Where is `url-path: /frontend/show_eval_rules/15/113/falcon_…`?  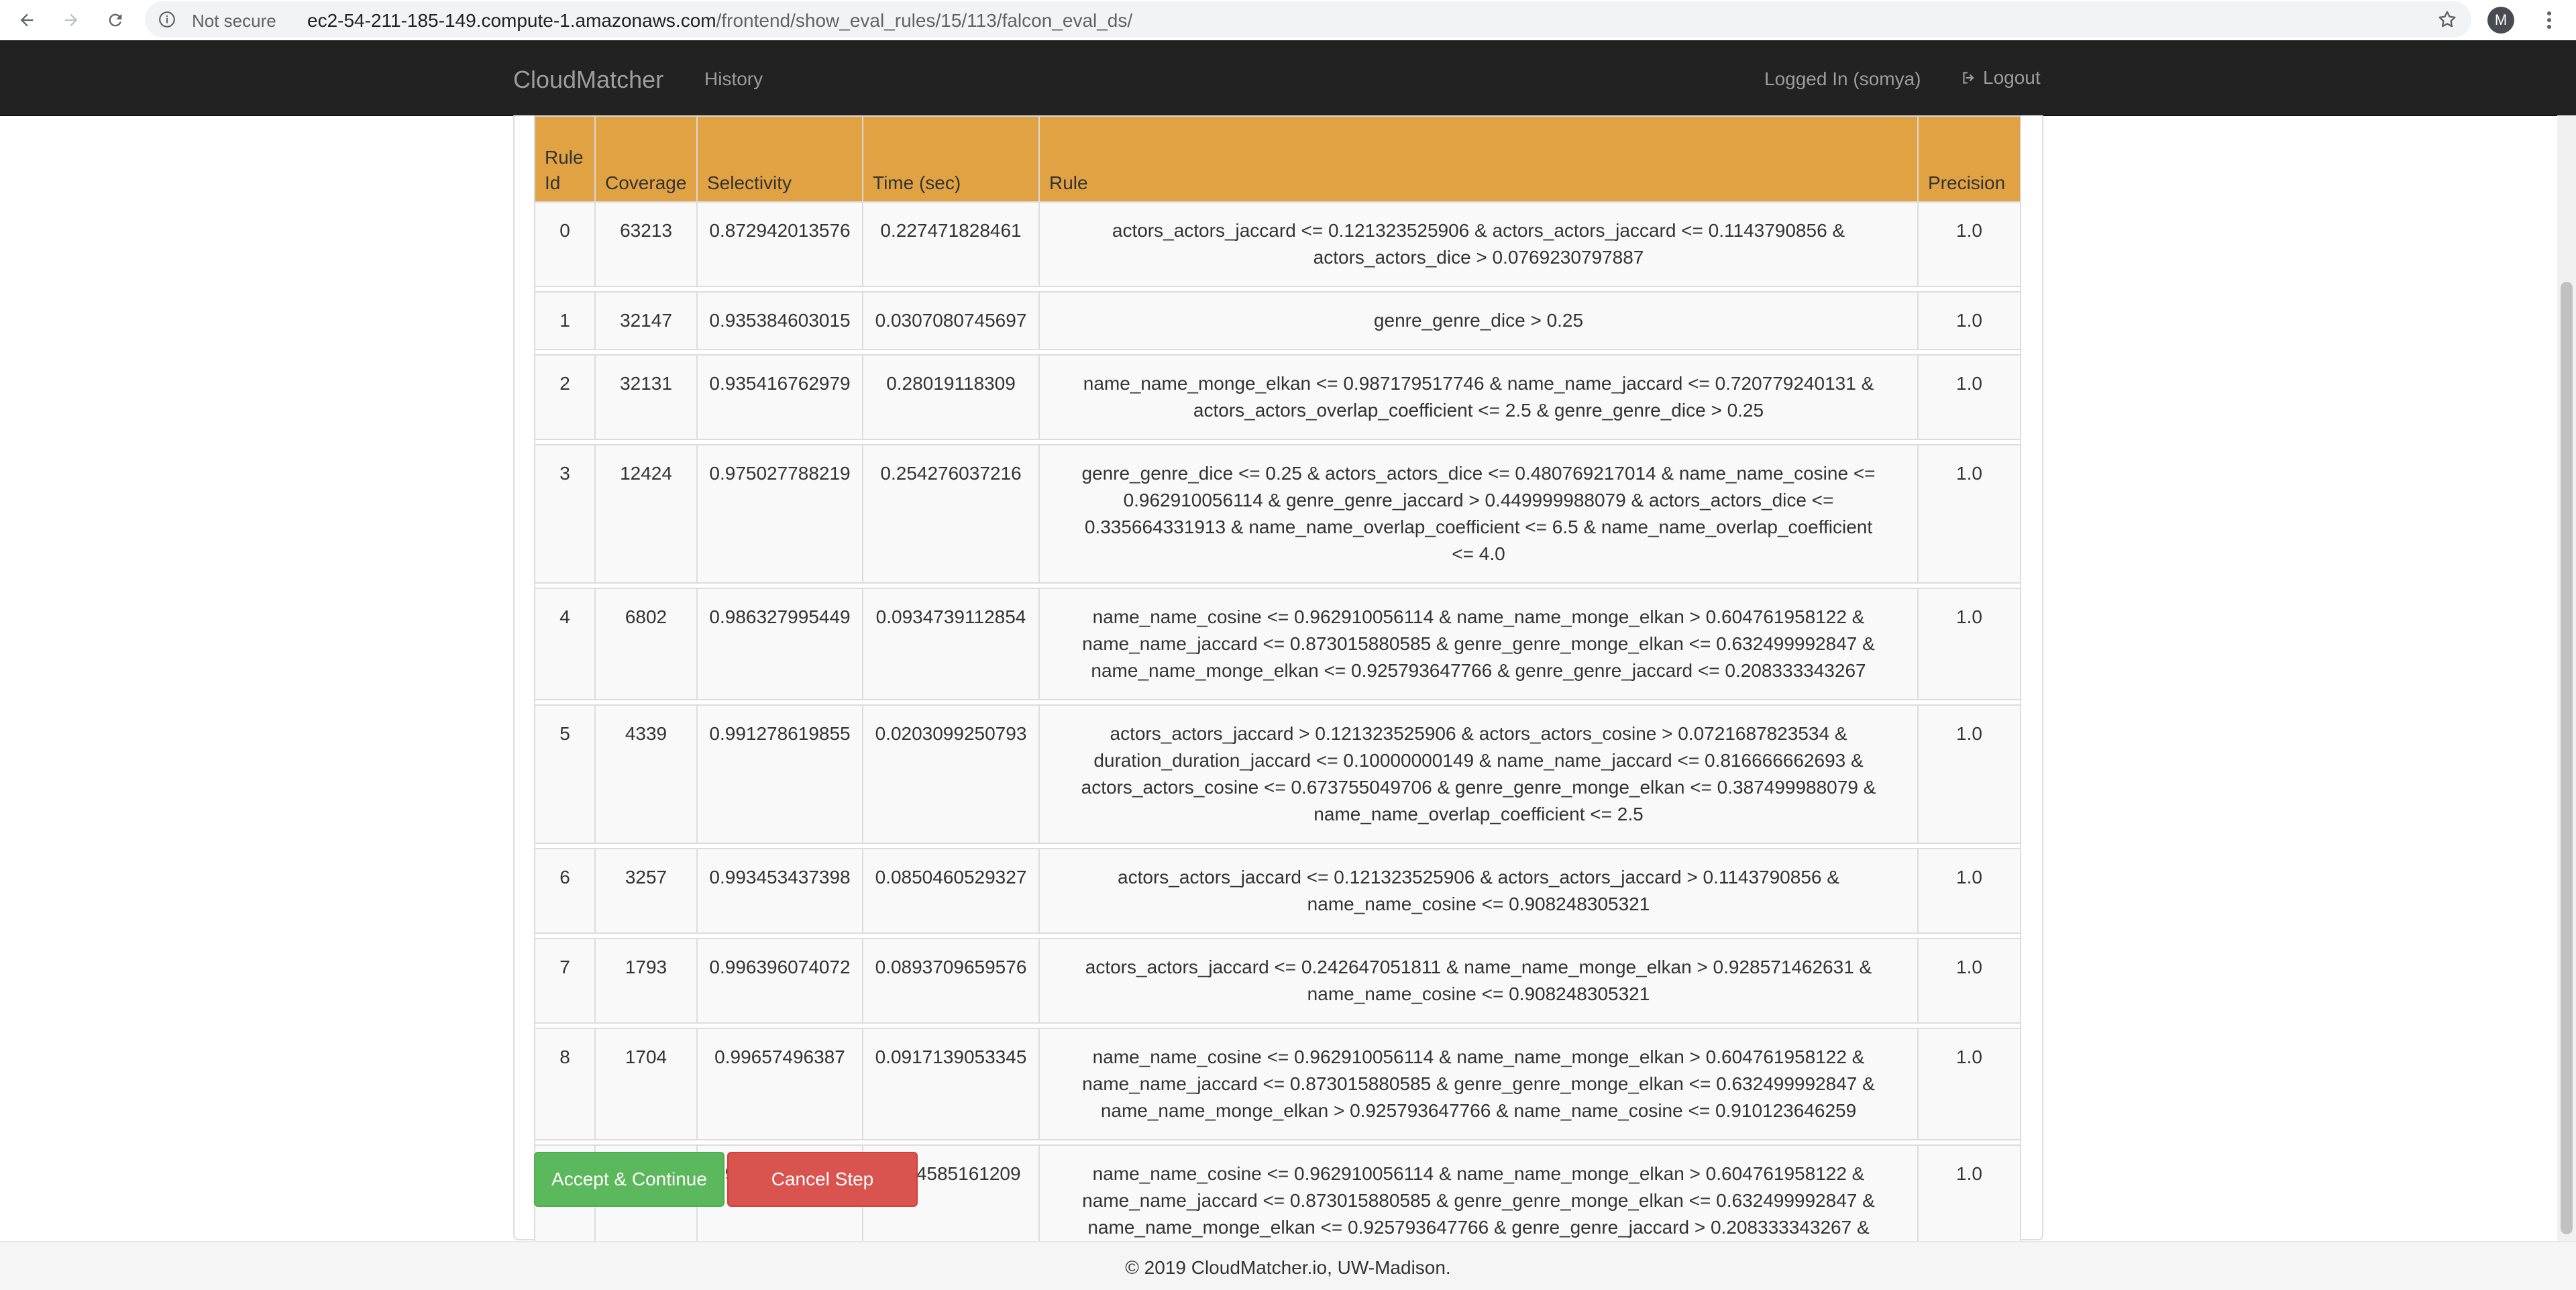 url-path: /frontend/show_eval_rules/15/113/falcon_… is located at coordinates (924, 20).